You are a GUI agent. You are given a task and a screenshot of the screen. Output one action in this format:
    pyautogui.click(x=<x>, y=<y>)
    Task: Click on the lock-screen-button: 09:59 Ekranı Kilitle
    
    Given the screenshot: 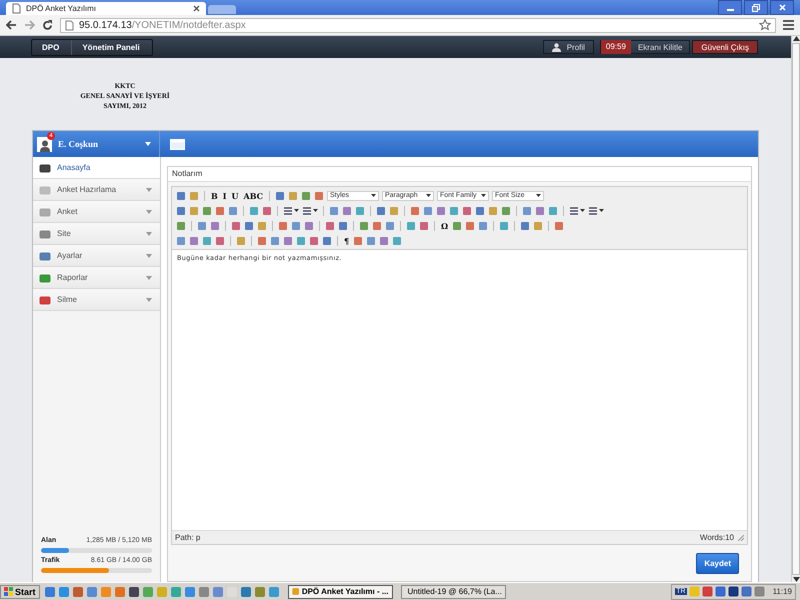 What is the action you would take?
    pyautogui.click(x=645, y=47)
    